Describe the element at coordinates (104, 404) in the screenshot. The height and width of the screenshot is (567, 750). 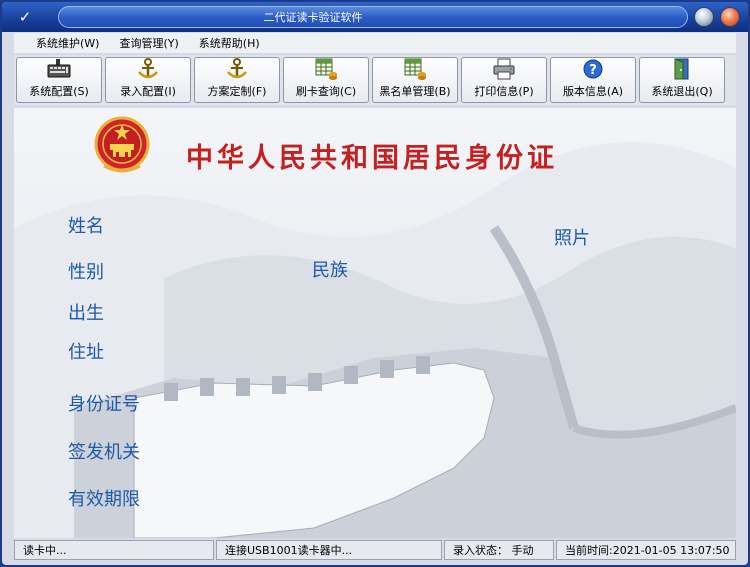
I see `label-id-number: 身份证号` at that location.